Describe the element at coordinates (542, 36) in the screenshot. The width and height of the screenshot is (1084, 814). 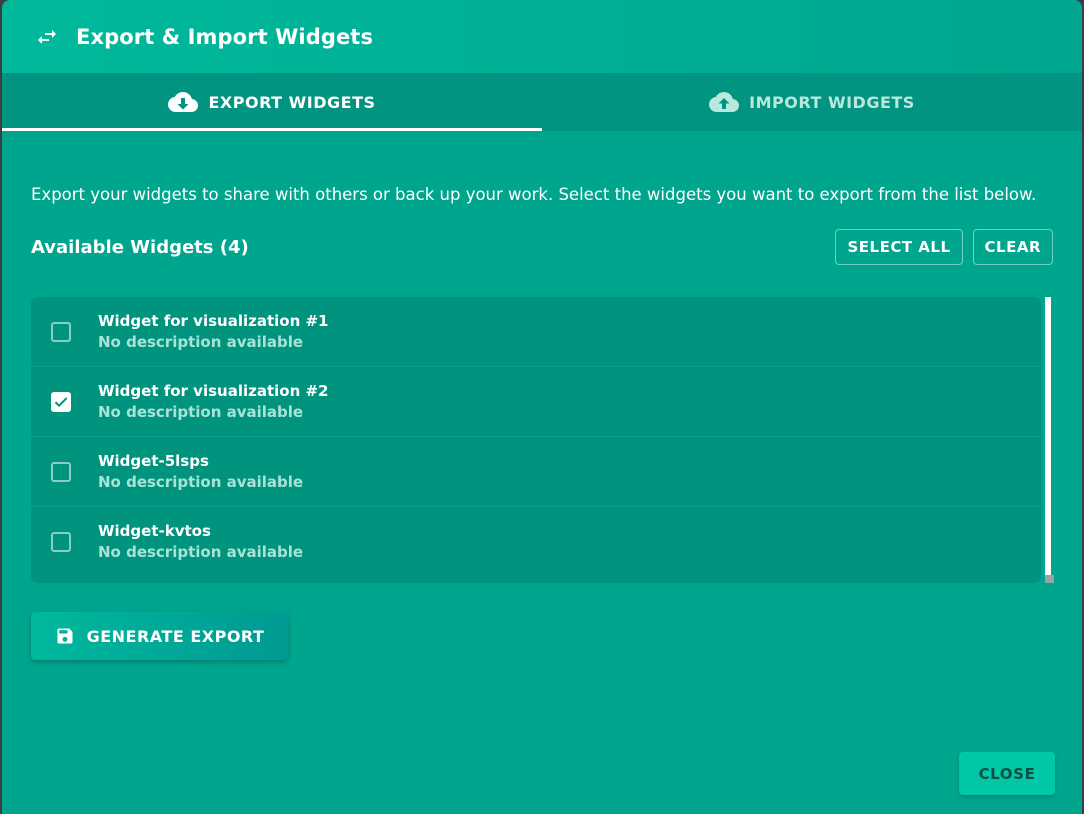
I see `dialog-header: Export & Import Widgets` at that location.